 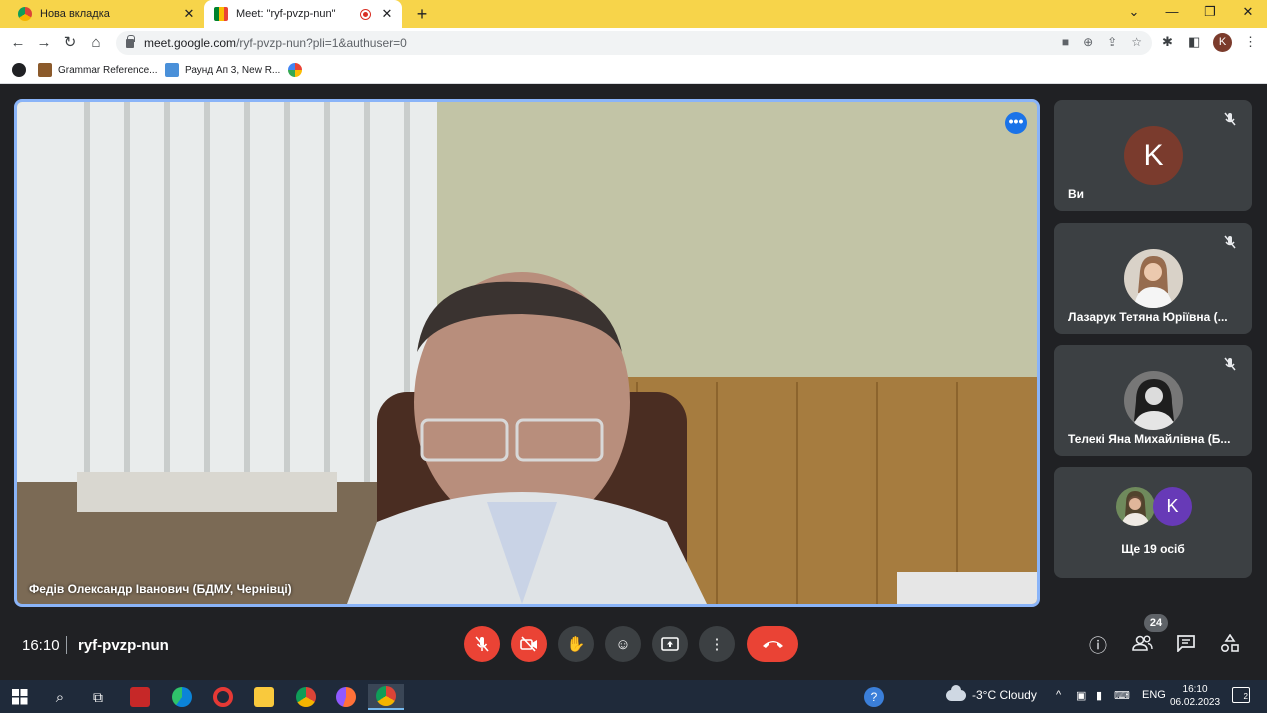 I want to click on system-clock: 16:10 06.02.2023, so click(x=1195, y=696).